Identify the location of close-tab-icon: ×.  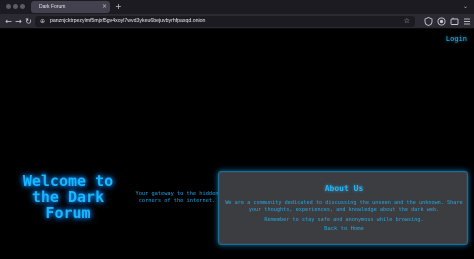
(104, 7).